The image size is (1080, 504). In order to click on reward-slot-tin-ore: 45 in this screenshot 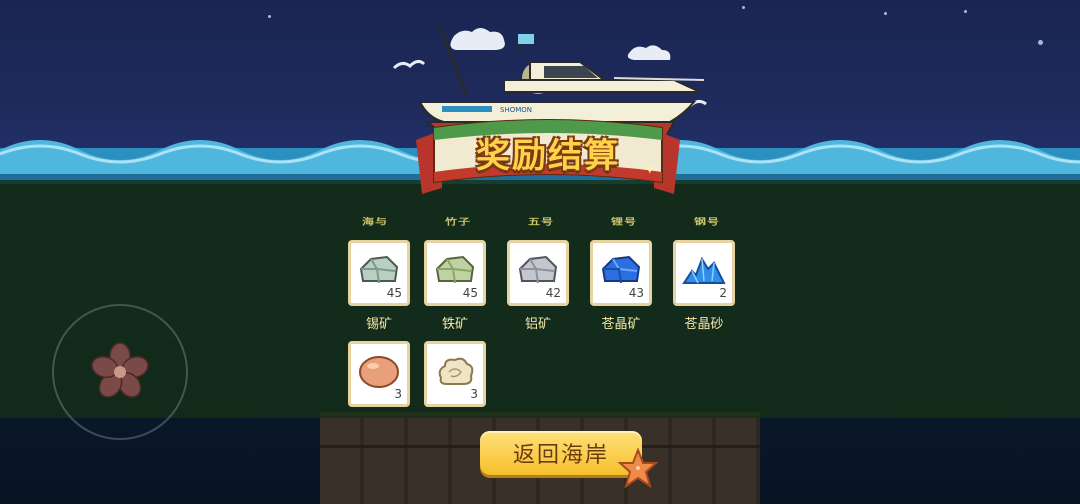, I will do `click(379, 273)`.